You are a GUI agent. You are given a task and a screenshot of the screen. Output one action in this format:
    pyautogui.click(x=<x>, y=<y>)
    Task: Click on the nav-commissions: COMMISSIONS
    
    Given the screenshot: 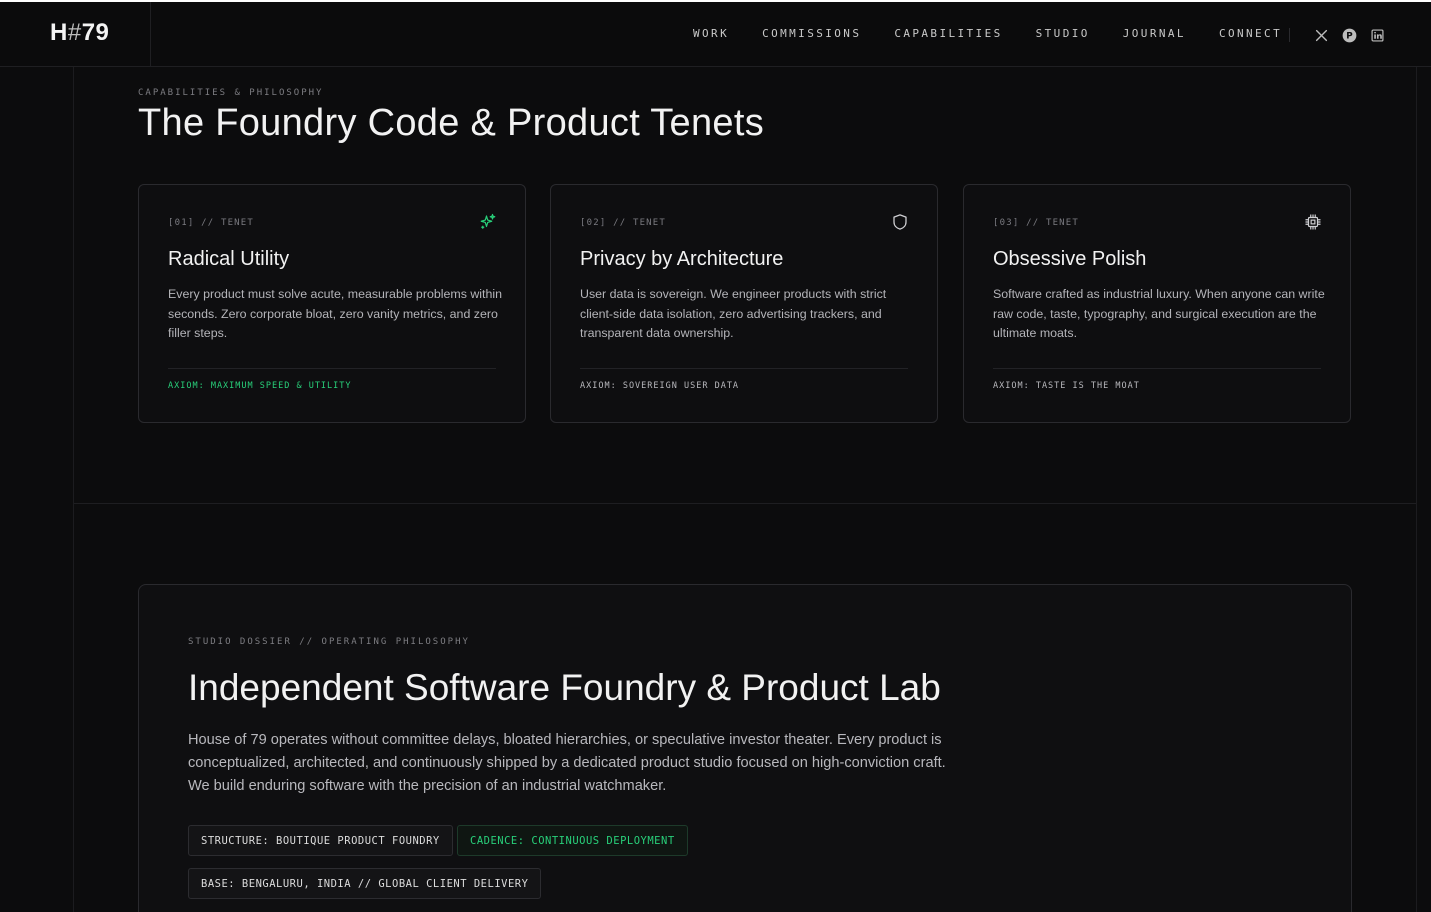 What is the action you would take?
    pyautogui.click(x=811, y=33)
    